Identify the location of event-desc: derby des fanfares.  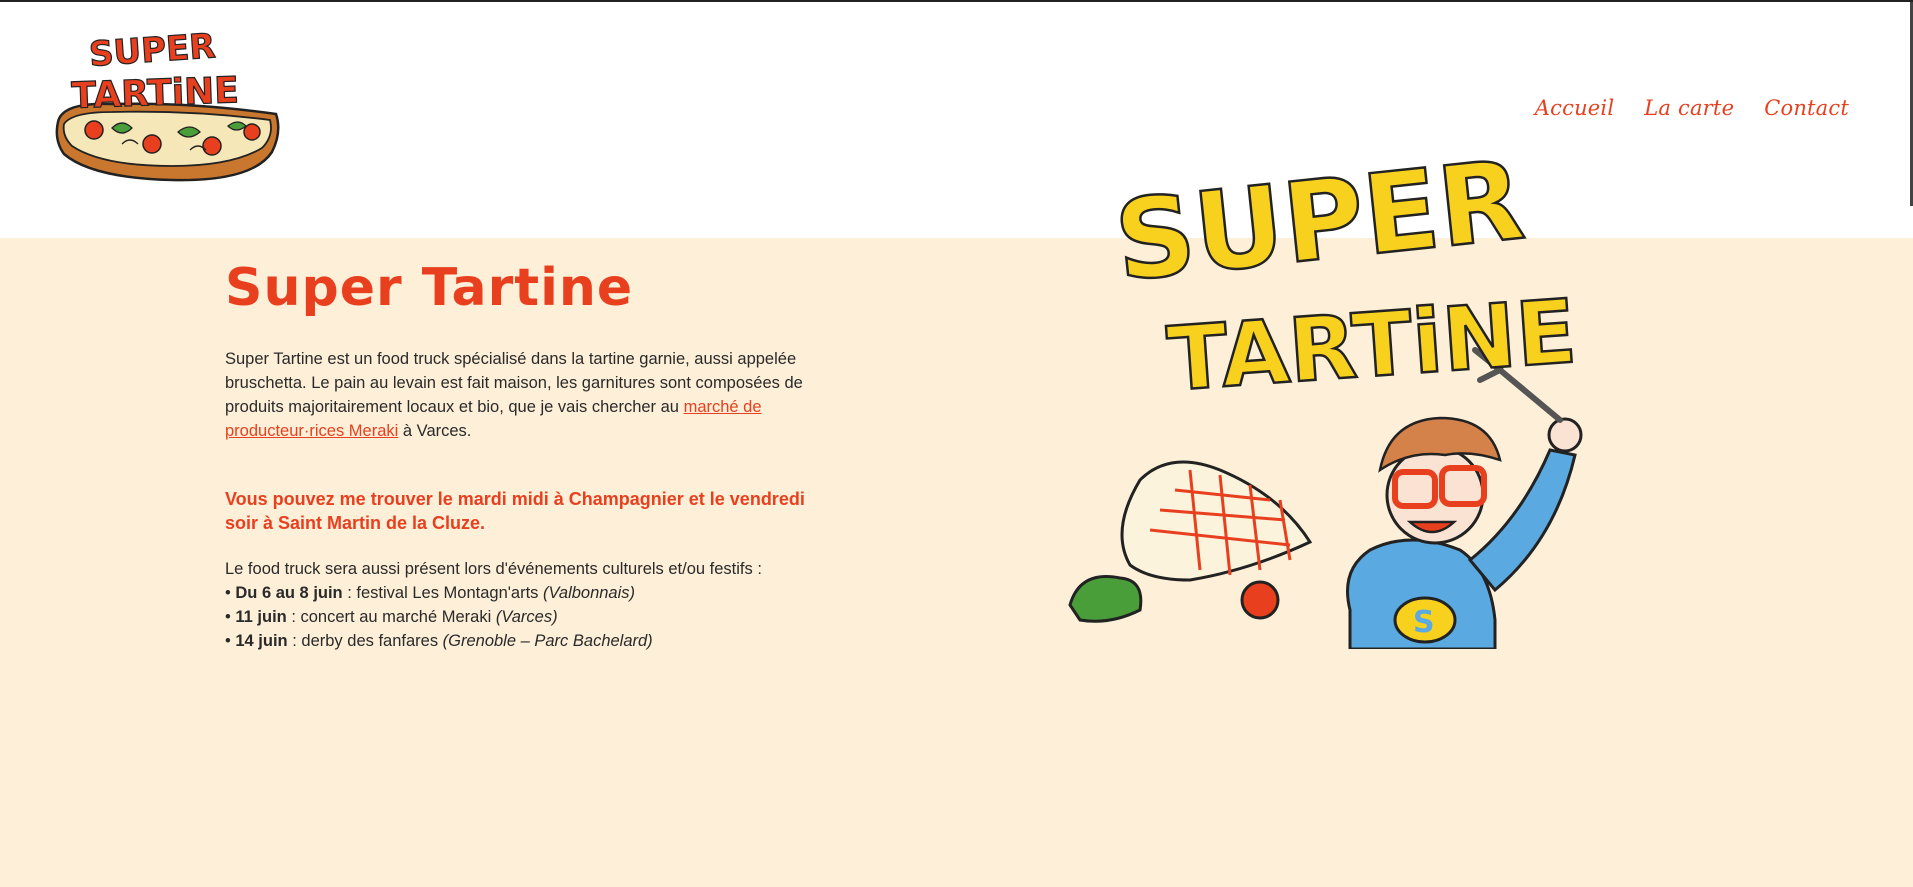
(372, 641).